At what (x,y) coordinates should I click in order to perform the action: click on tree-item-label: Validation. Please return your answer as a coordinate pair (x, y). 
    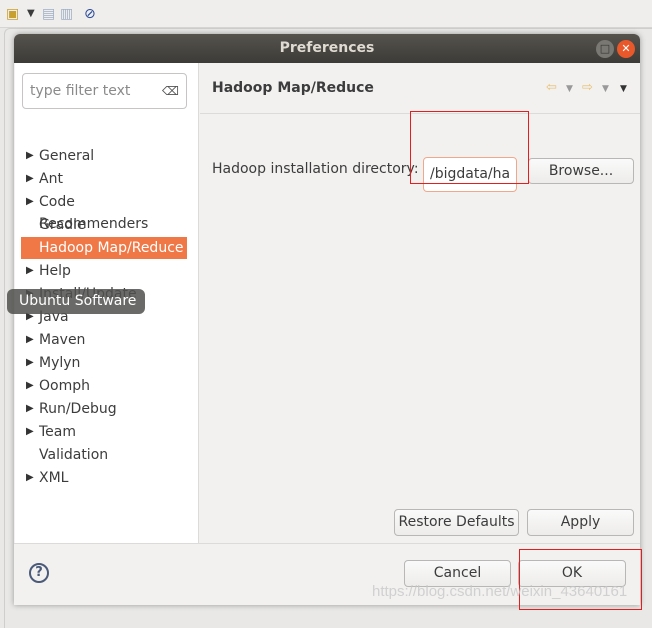
    Looking at the image, I should click on (74, 455).